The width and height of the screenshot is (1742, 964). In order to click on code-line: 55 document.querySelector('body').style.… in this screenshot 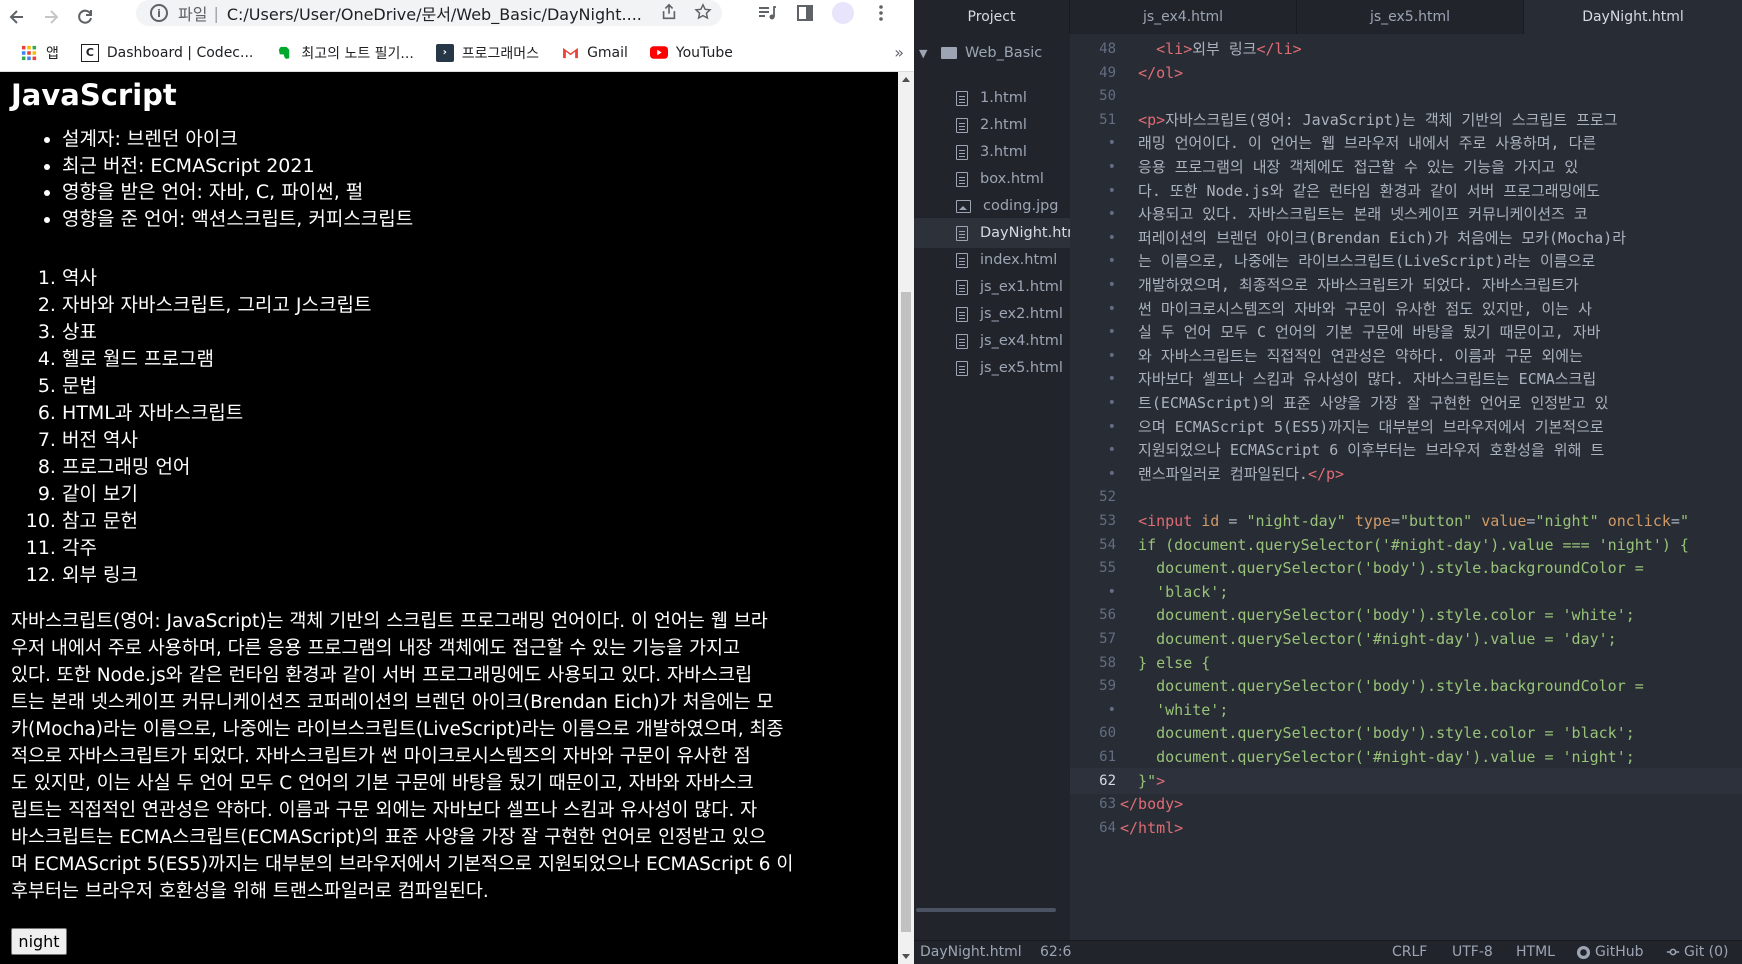, I will do `click(1406, 568)`.